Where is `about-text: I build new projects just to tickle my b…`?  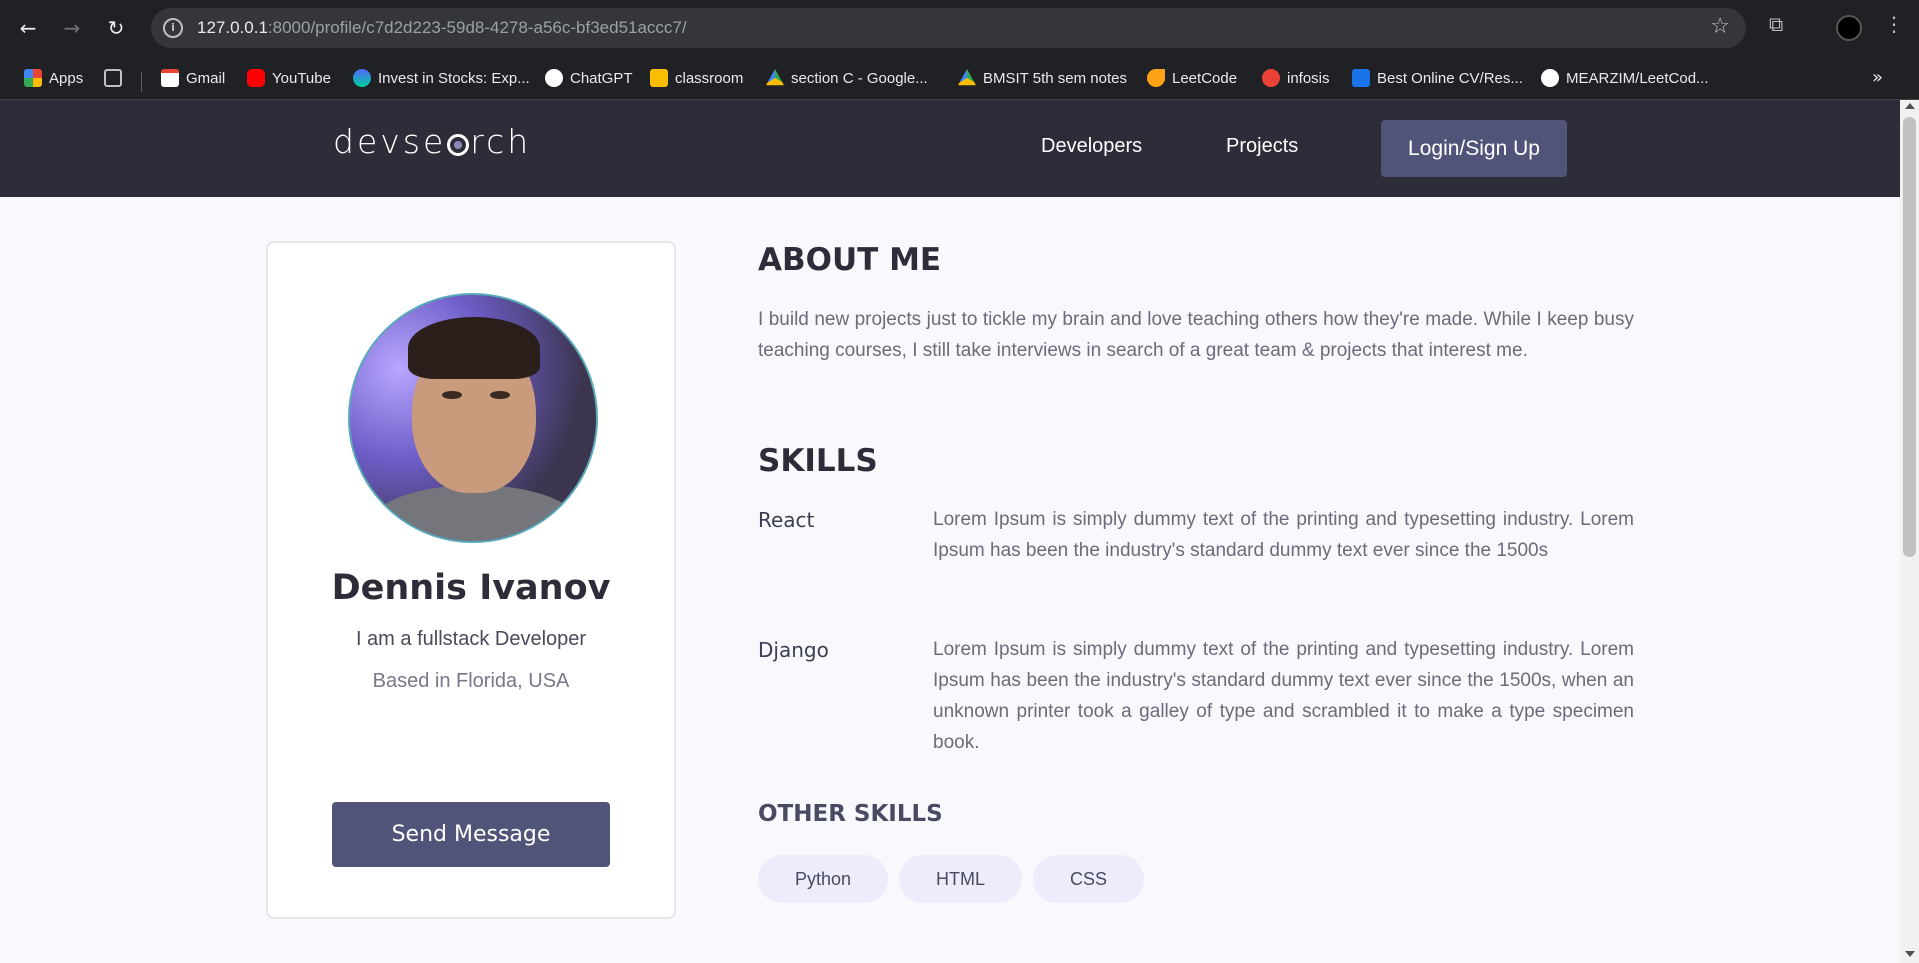
about-text: I build new projects just to tickle my b… is located at coordinates (1196, 335).